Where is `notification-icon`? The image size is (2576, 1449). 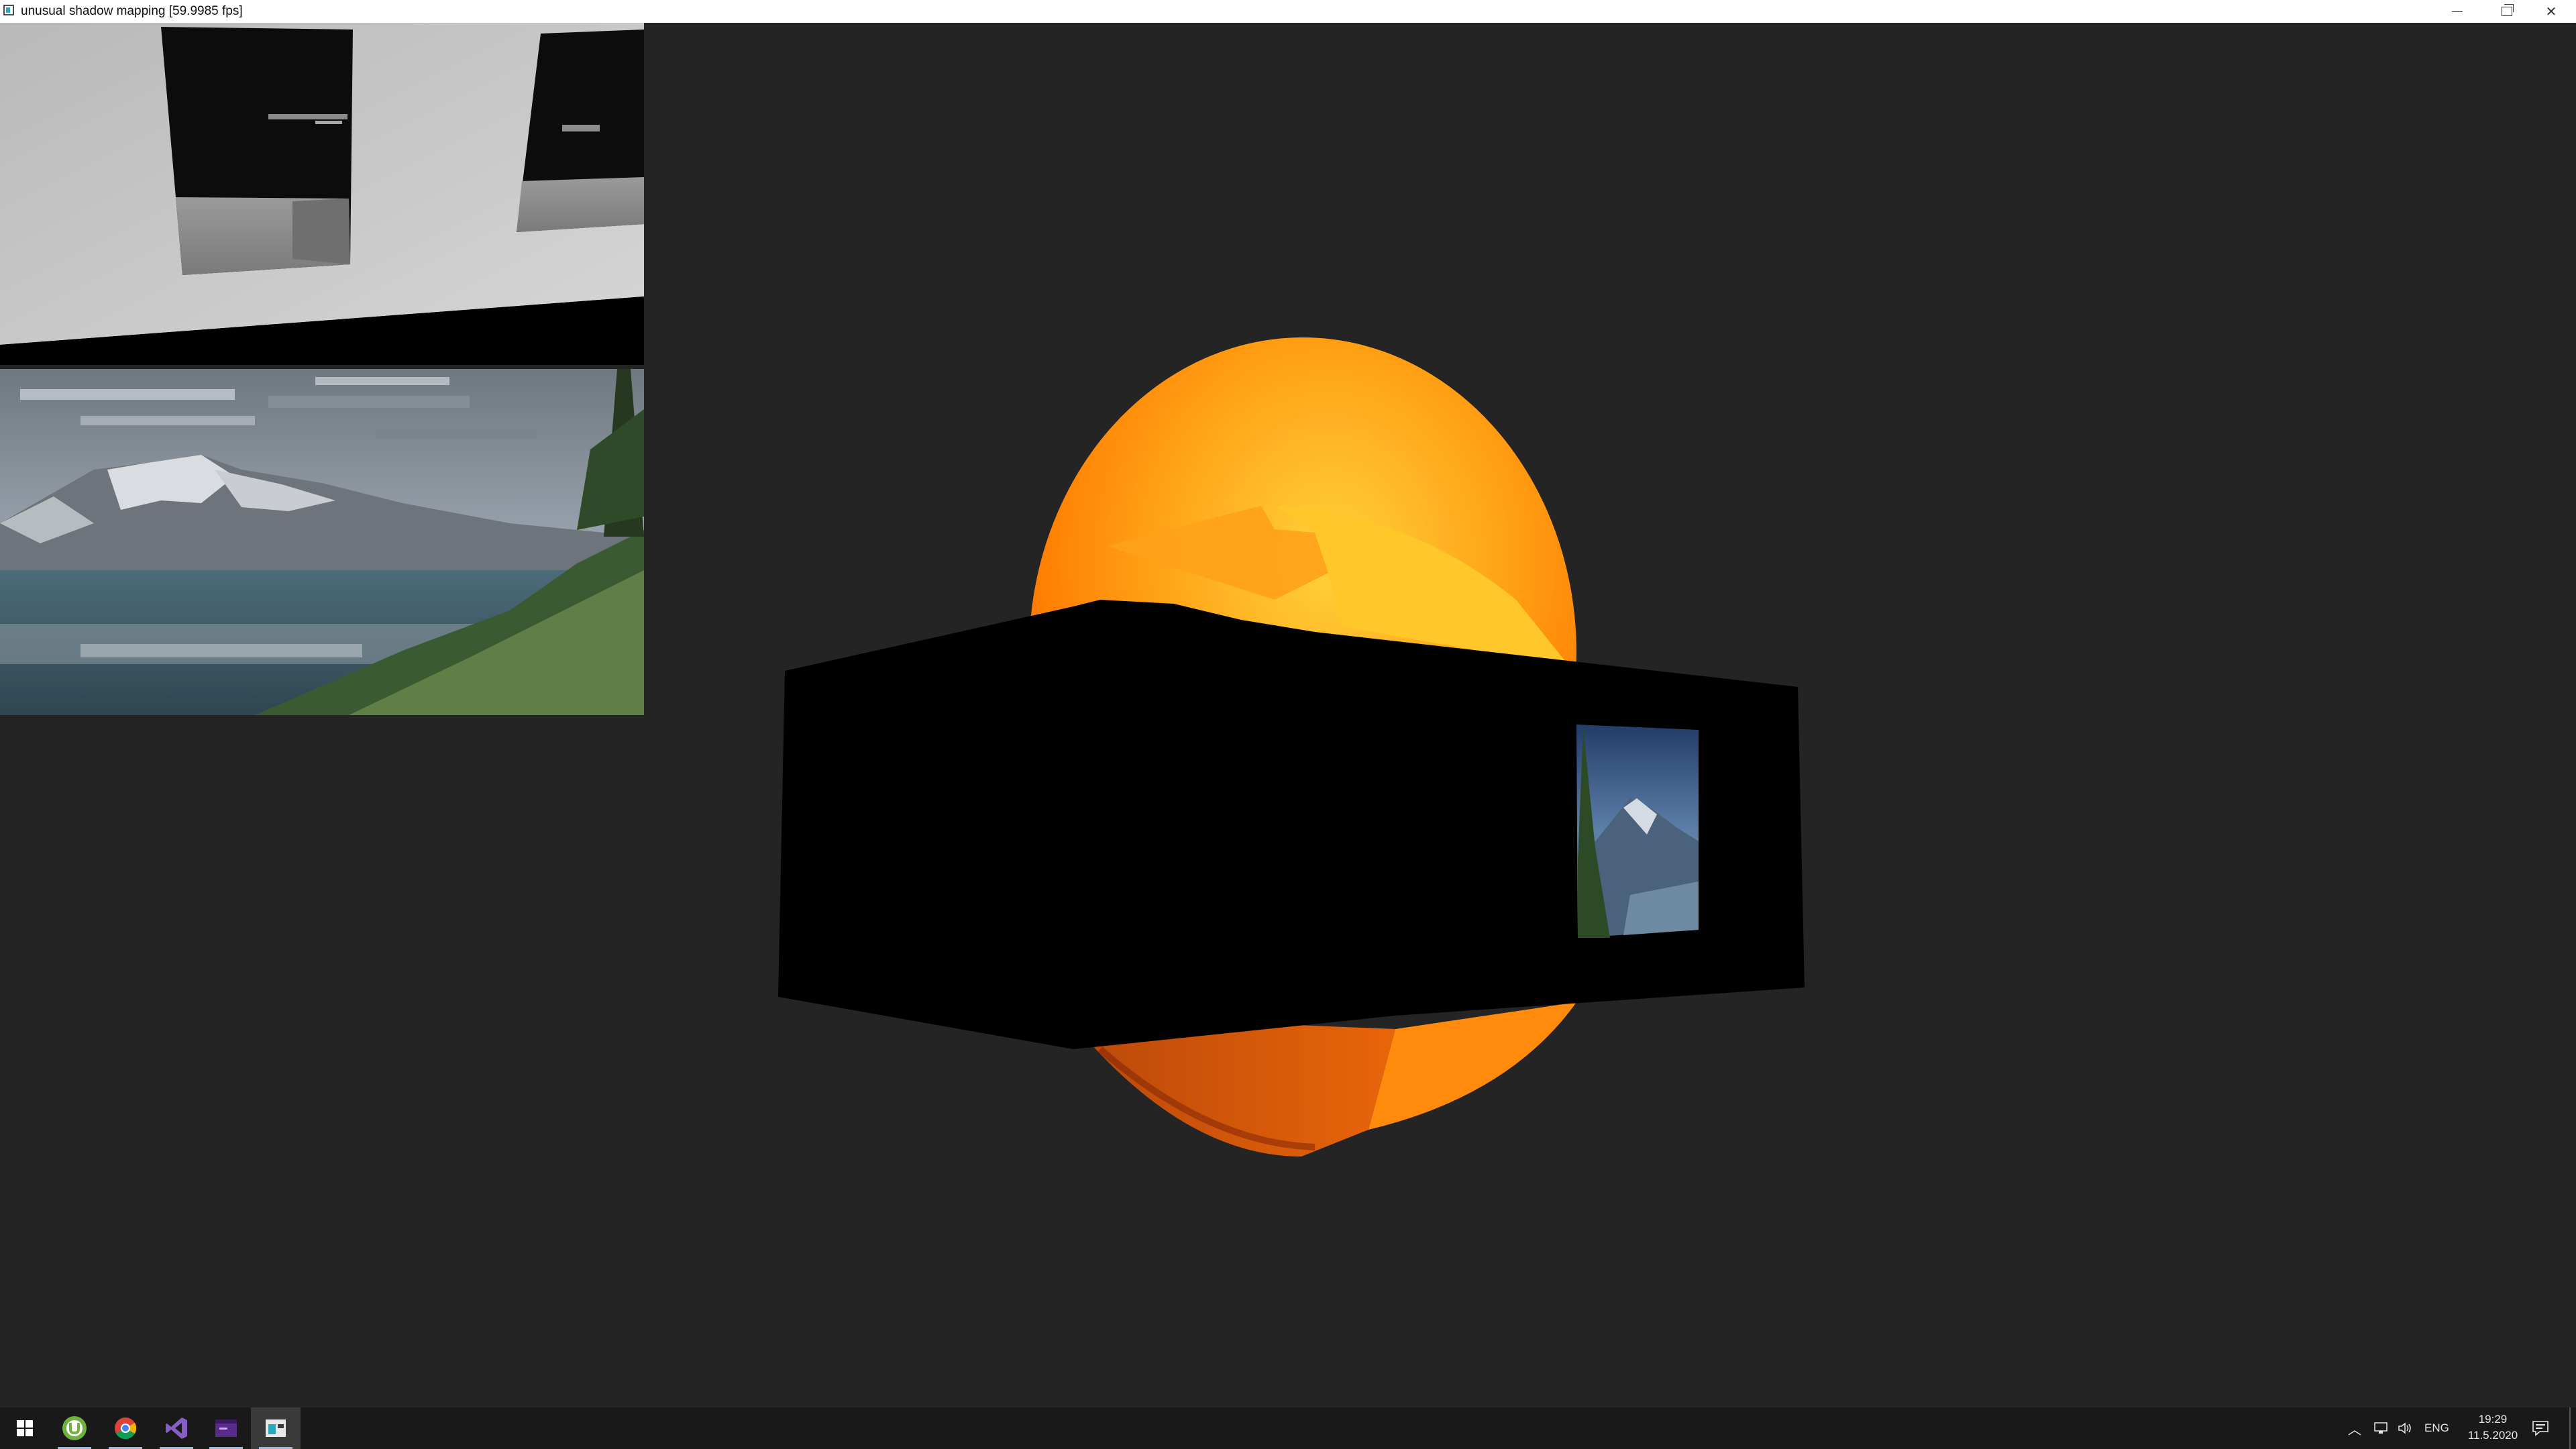 notification-icon is located at coordinates (2540, 1428).